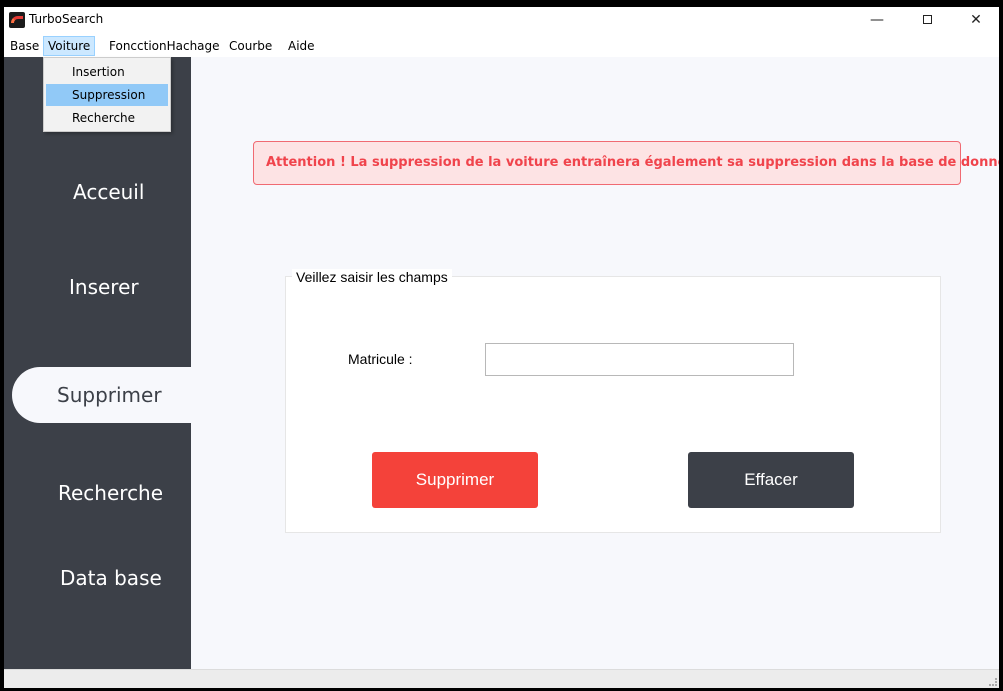  Describe the element at coordinates (380, 359) in the screenshot. I see `matricule-label: Matricule :` at that location.